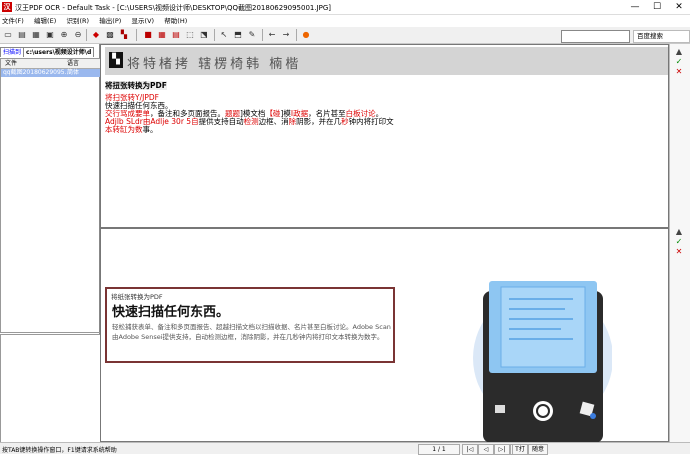  Describe the element at coordinates (306, 35) in the screenshot. I see `help-icon: ●` at that location.